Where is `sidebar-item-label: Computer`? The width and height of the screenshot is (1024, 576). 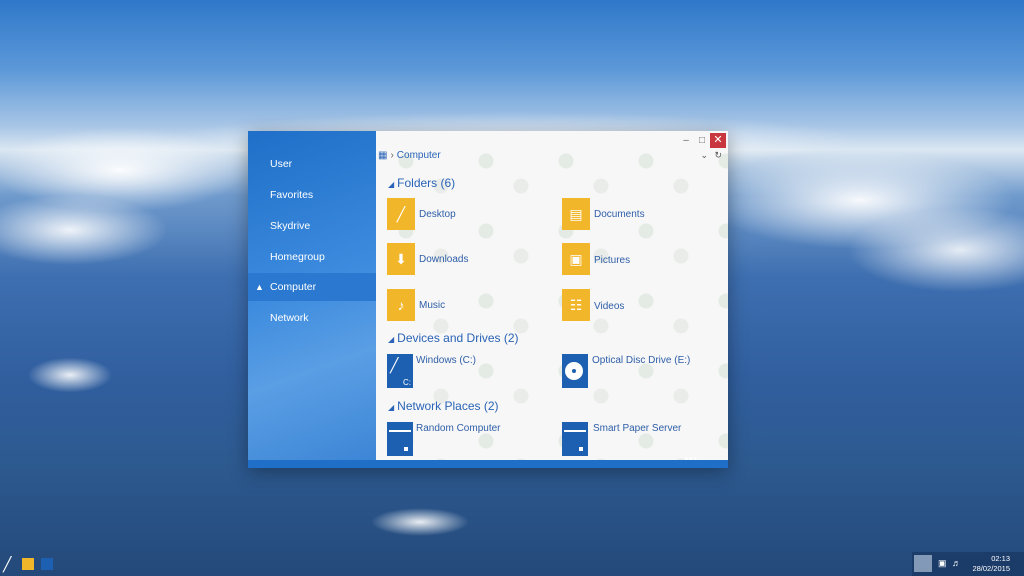 sidebar-item-label: Computer is located at coordinates (293, 287).